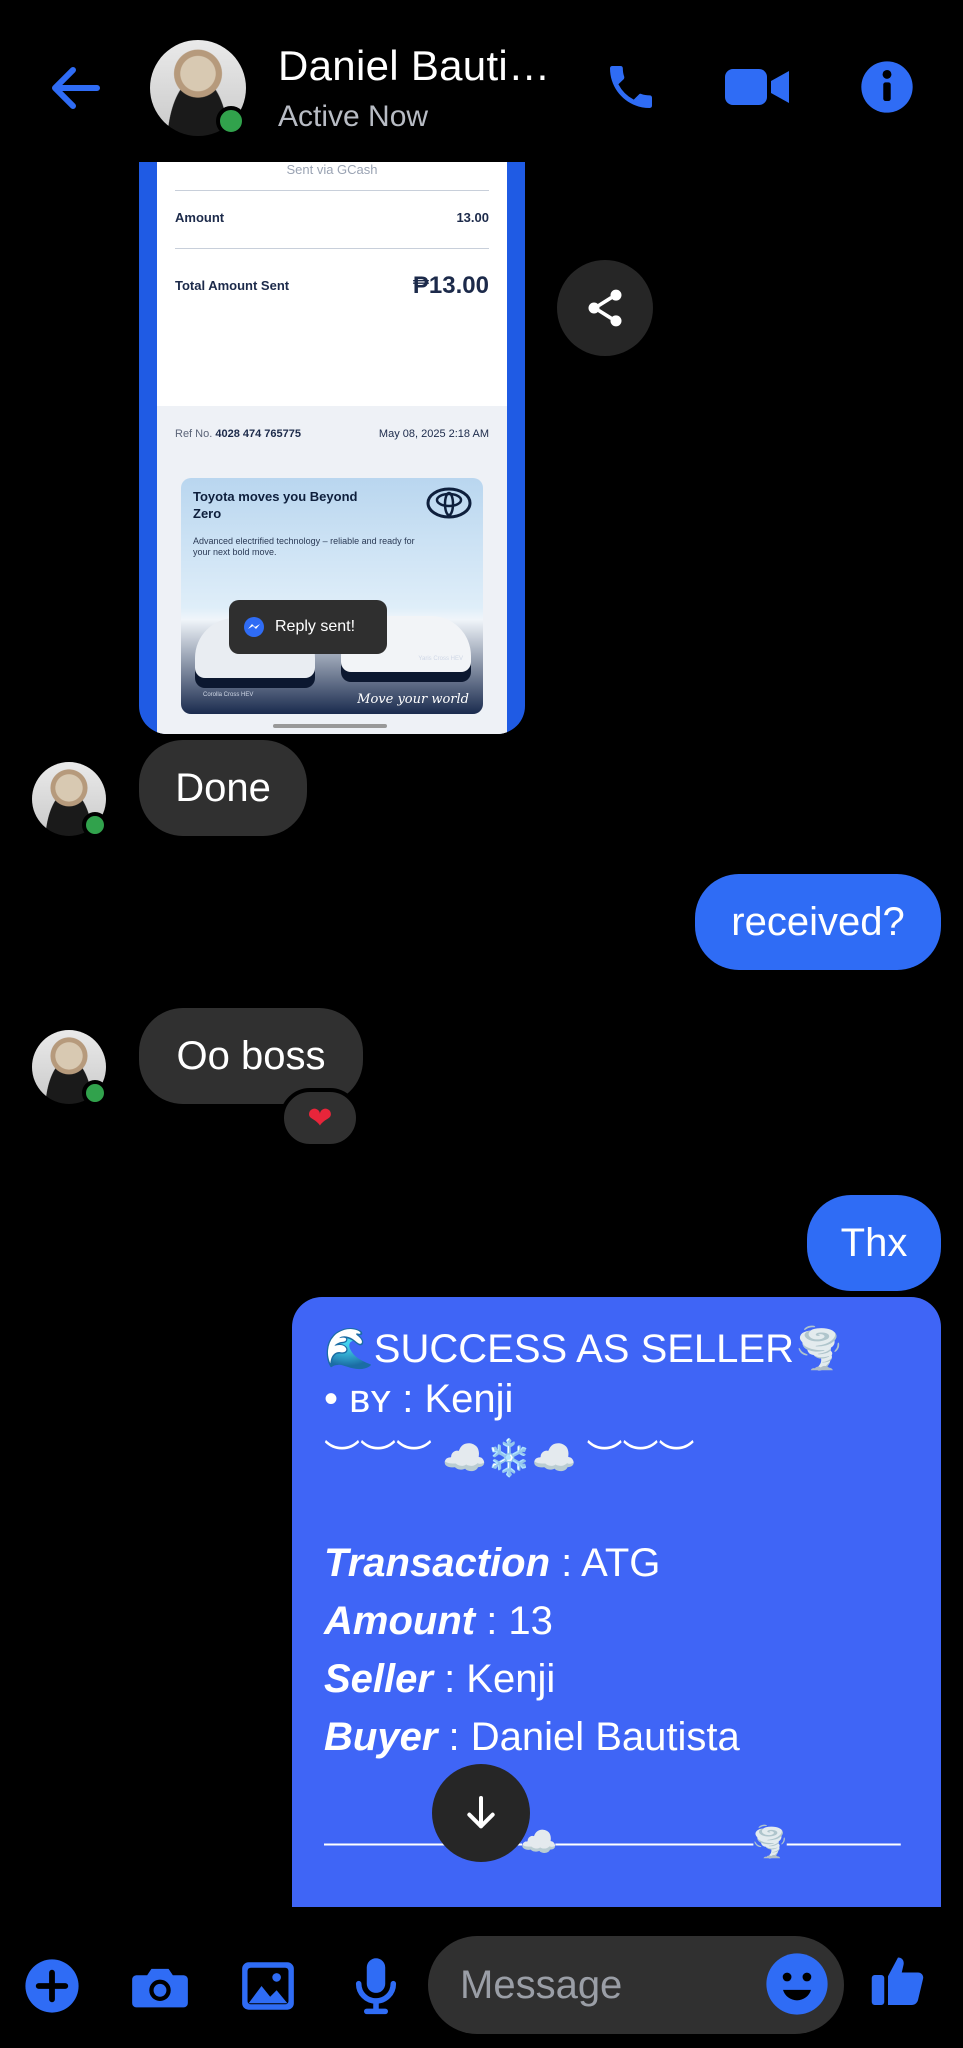  I want to click on seller-label: Seller, so click(378, 1679).